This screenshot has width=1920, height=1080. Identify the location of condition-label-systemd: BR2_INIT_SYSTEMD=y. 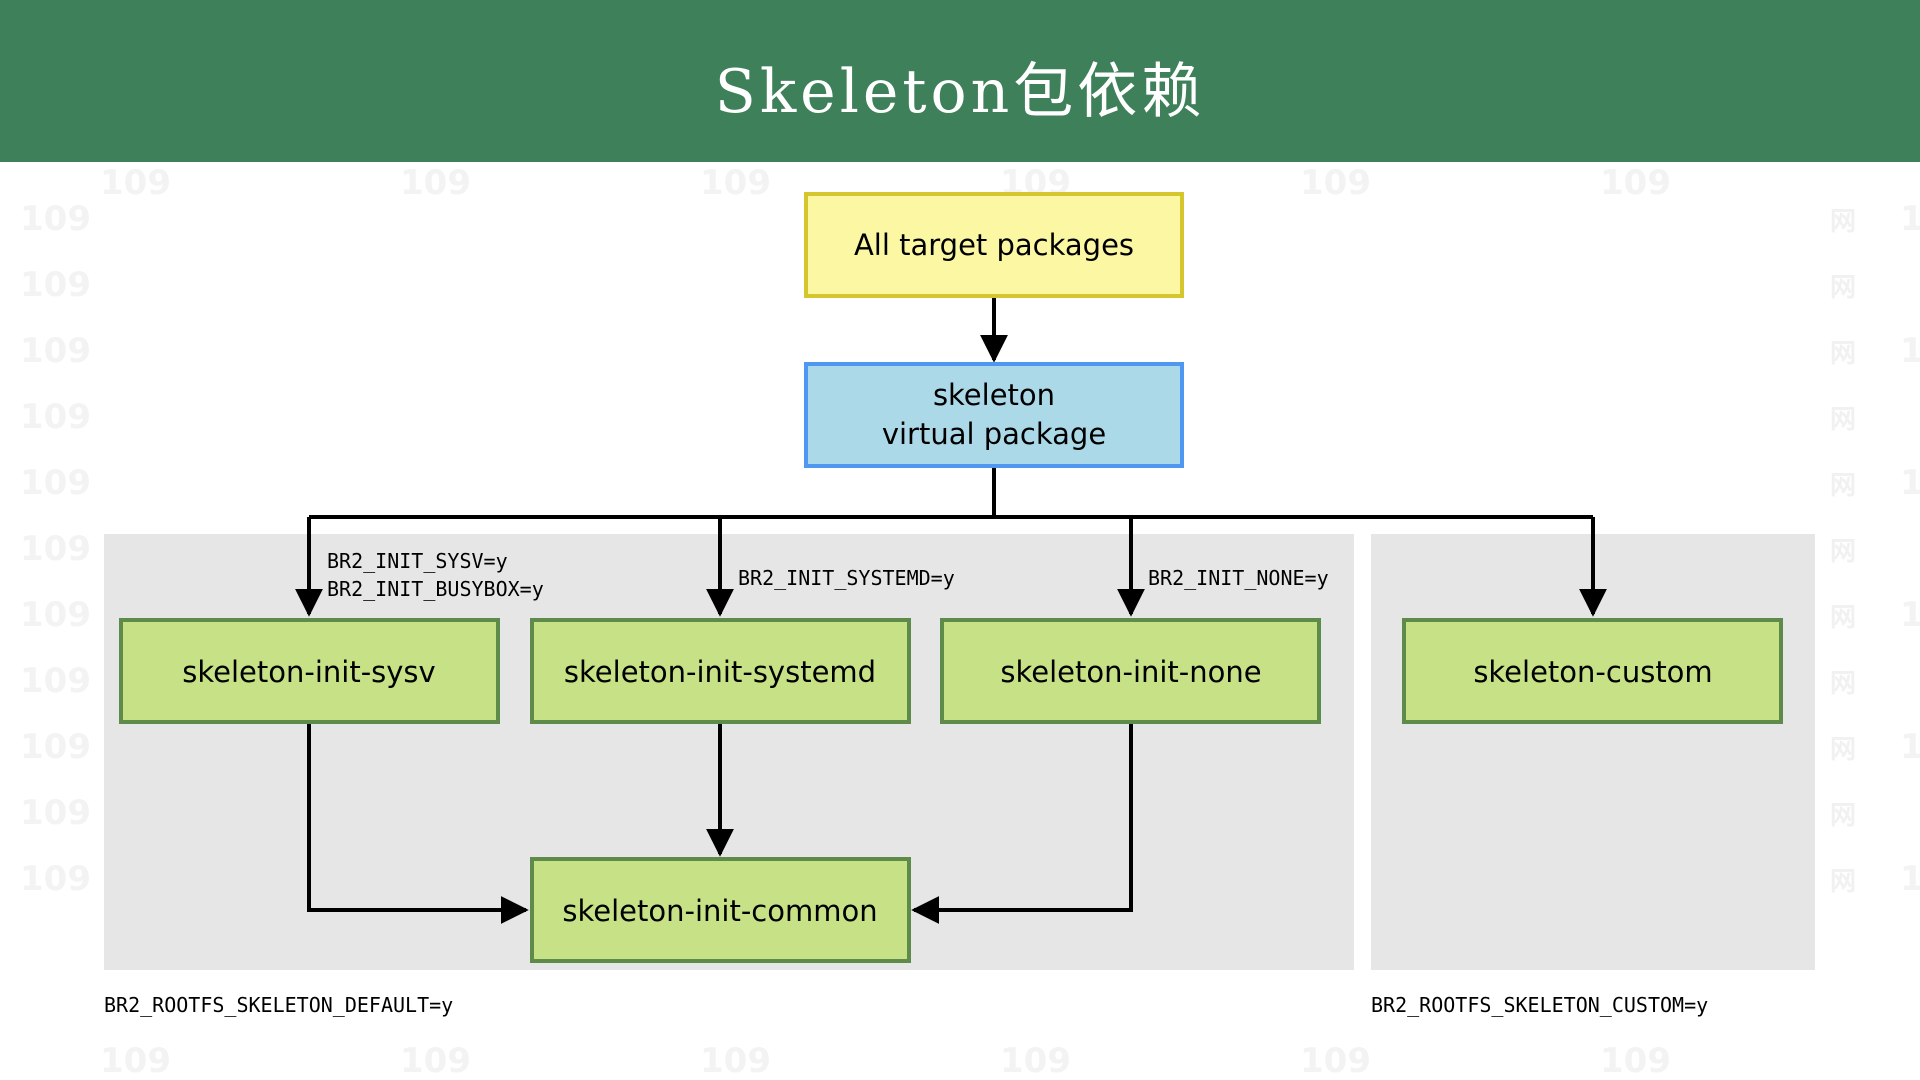
(846, 578).